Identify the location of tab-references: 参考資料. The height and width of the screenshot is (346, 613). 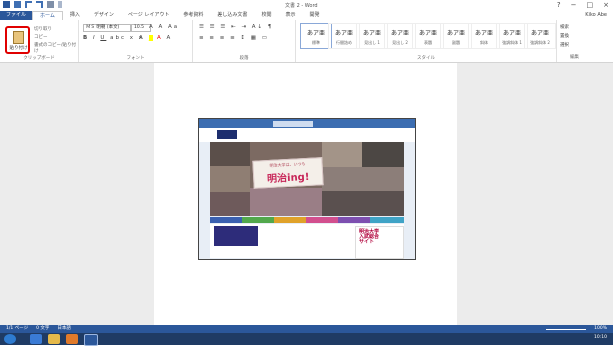
(193, 15).